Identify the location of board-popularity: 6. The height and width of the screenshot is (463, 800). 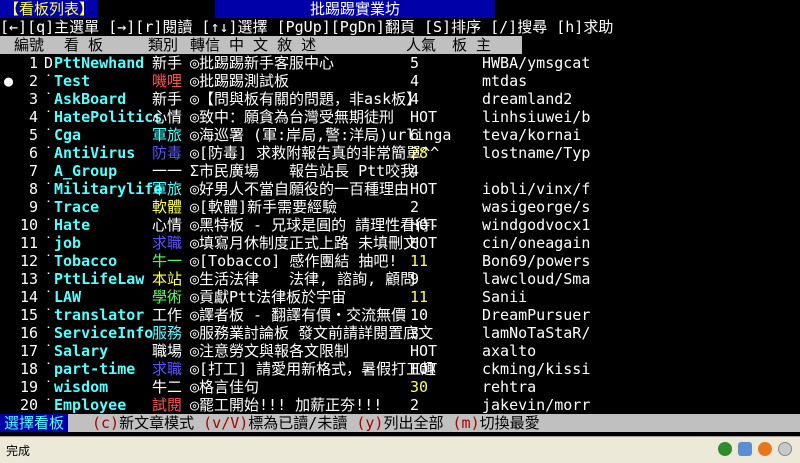
(415, 135).